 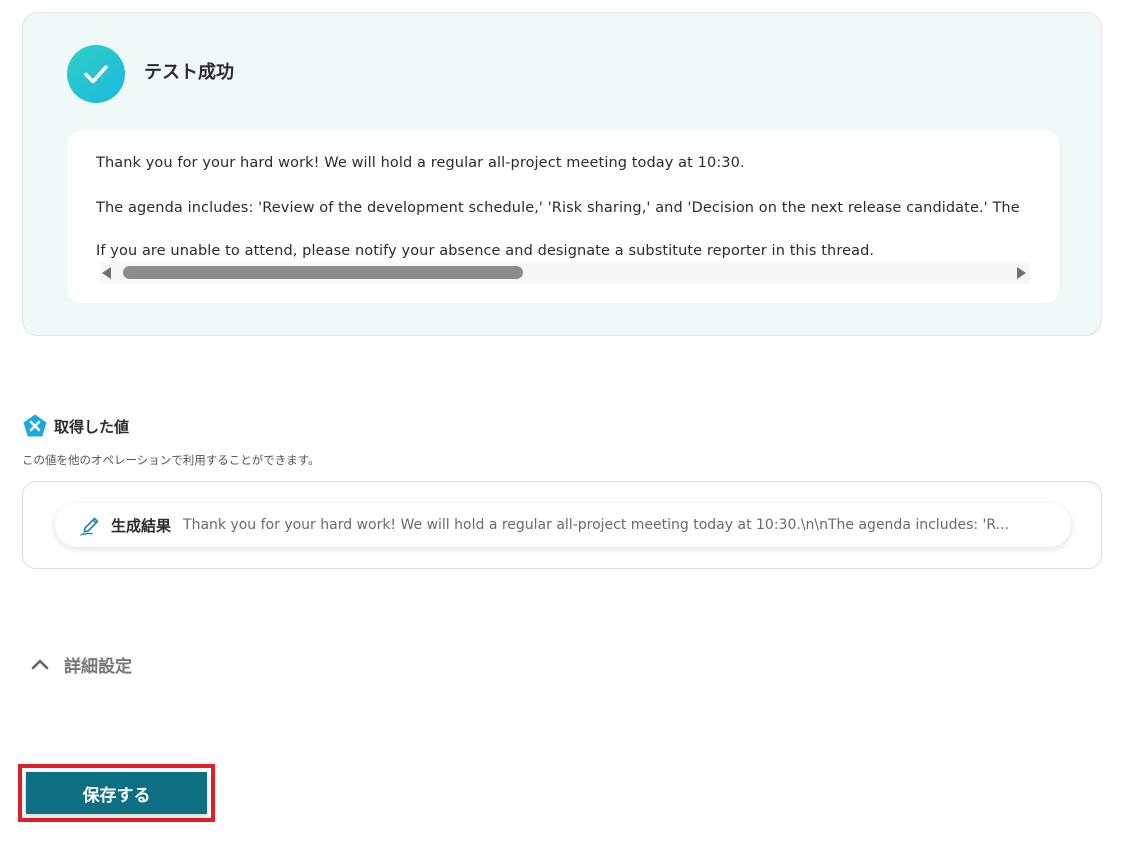 I want to click on acquired-values-description: この値を他のオペレーションで利用することができます。, so click(x=171, y=460).